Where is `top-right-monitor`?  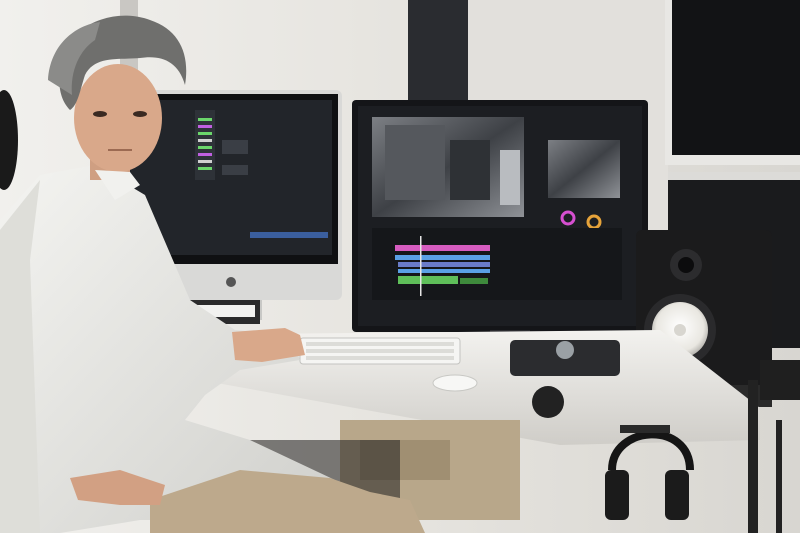 top-right-monitor is located at coordinates (732, 82).